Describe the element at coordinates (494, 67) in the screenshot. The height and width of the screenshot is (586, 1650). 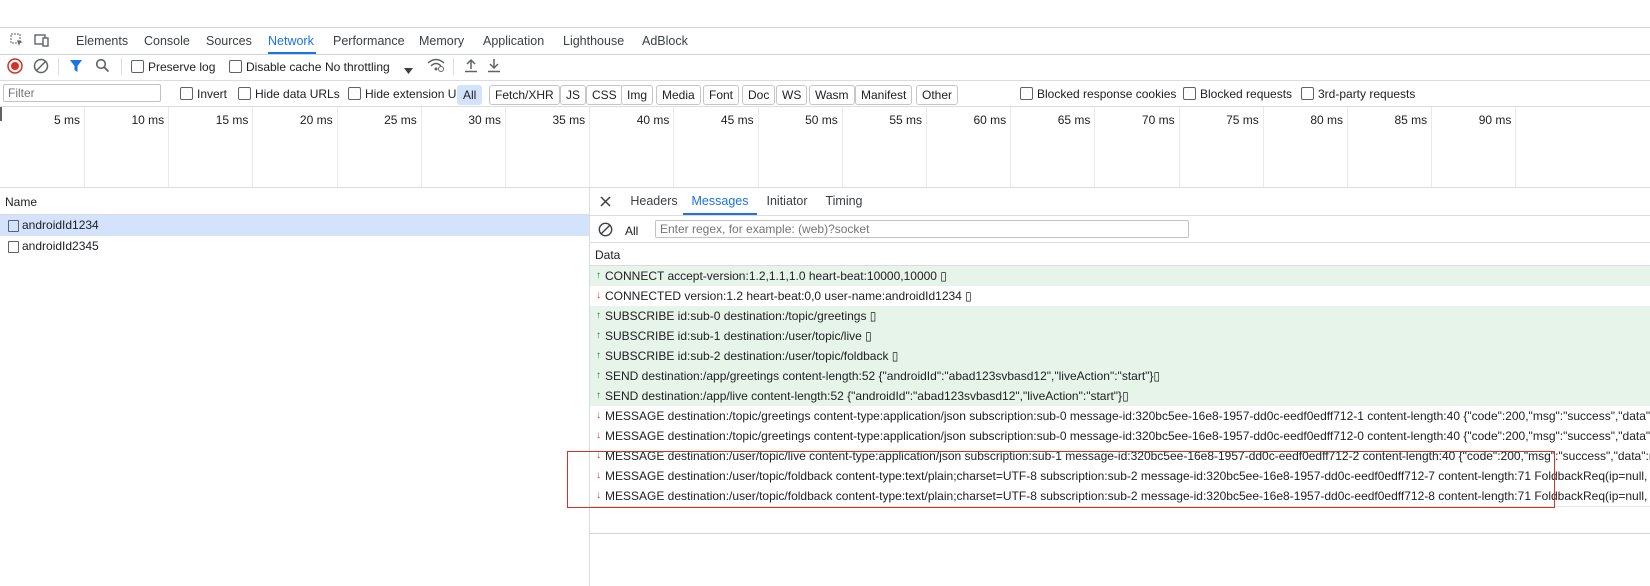
I see `export-har-icon` at that location.